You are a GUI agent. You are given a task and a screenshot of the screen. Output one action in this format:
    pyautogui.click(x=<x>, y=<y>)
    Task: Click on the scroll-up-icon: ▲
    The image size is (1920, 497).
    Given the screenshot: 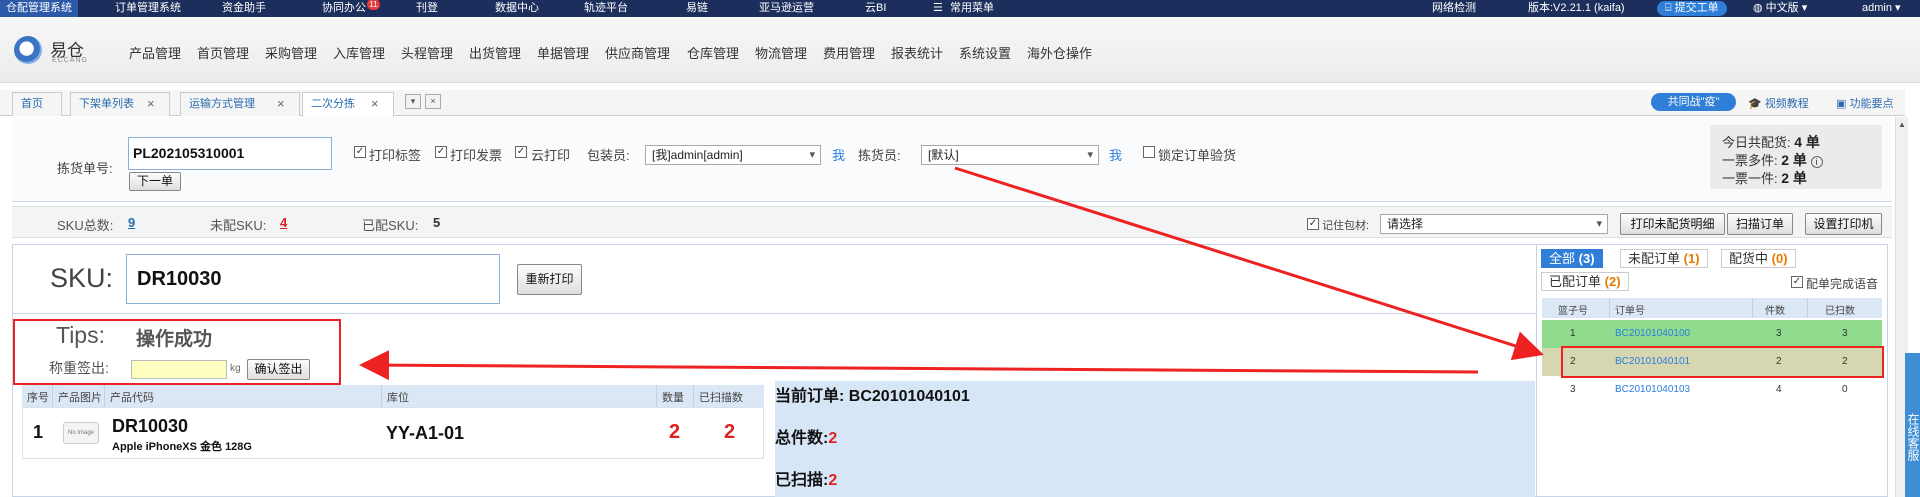 What is the action you would take?
    pyautogui.click(x=1902, y=124)
    